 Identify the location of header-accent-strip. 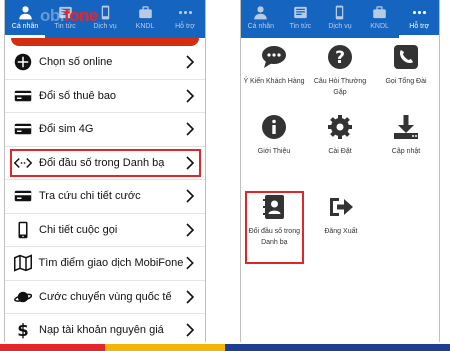
(105, 42).